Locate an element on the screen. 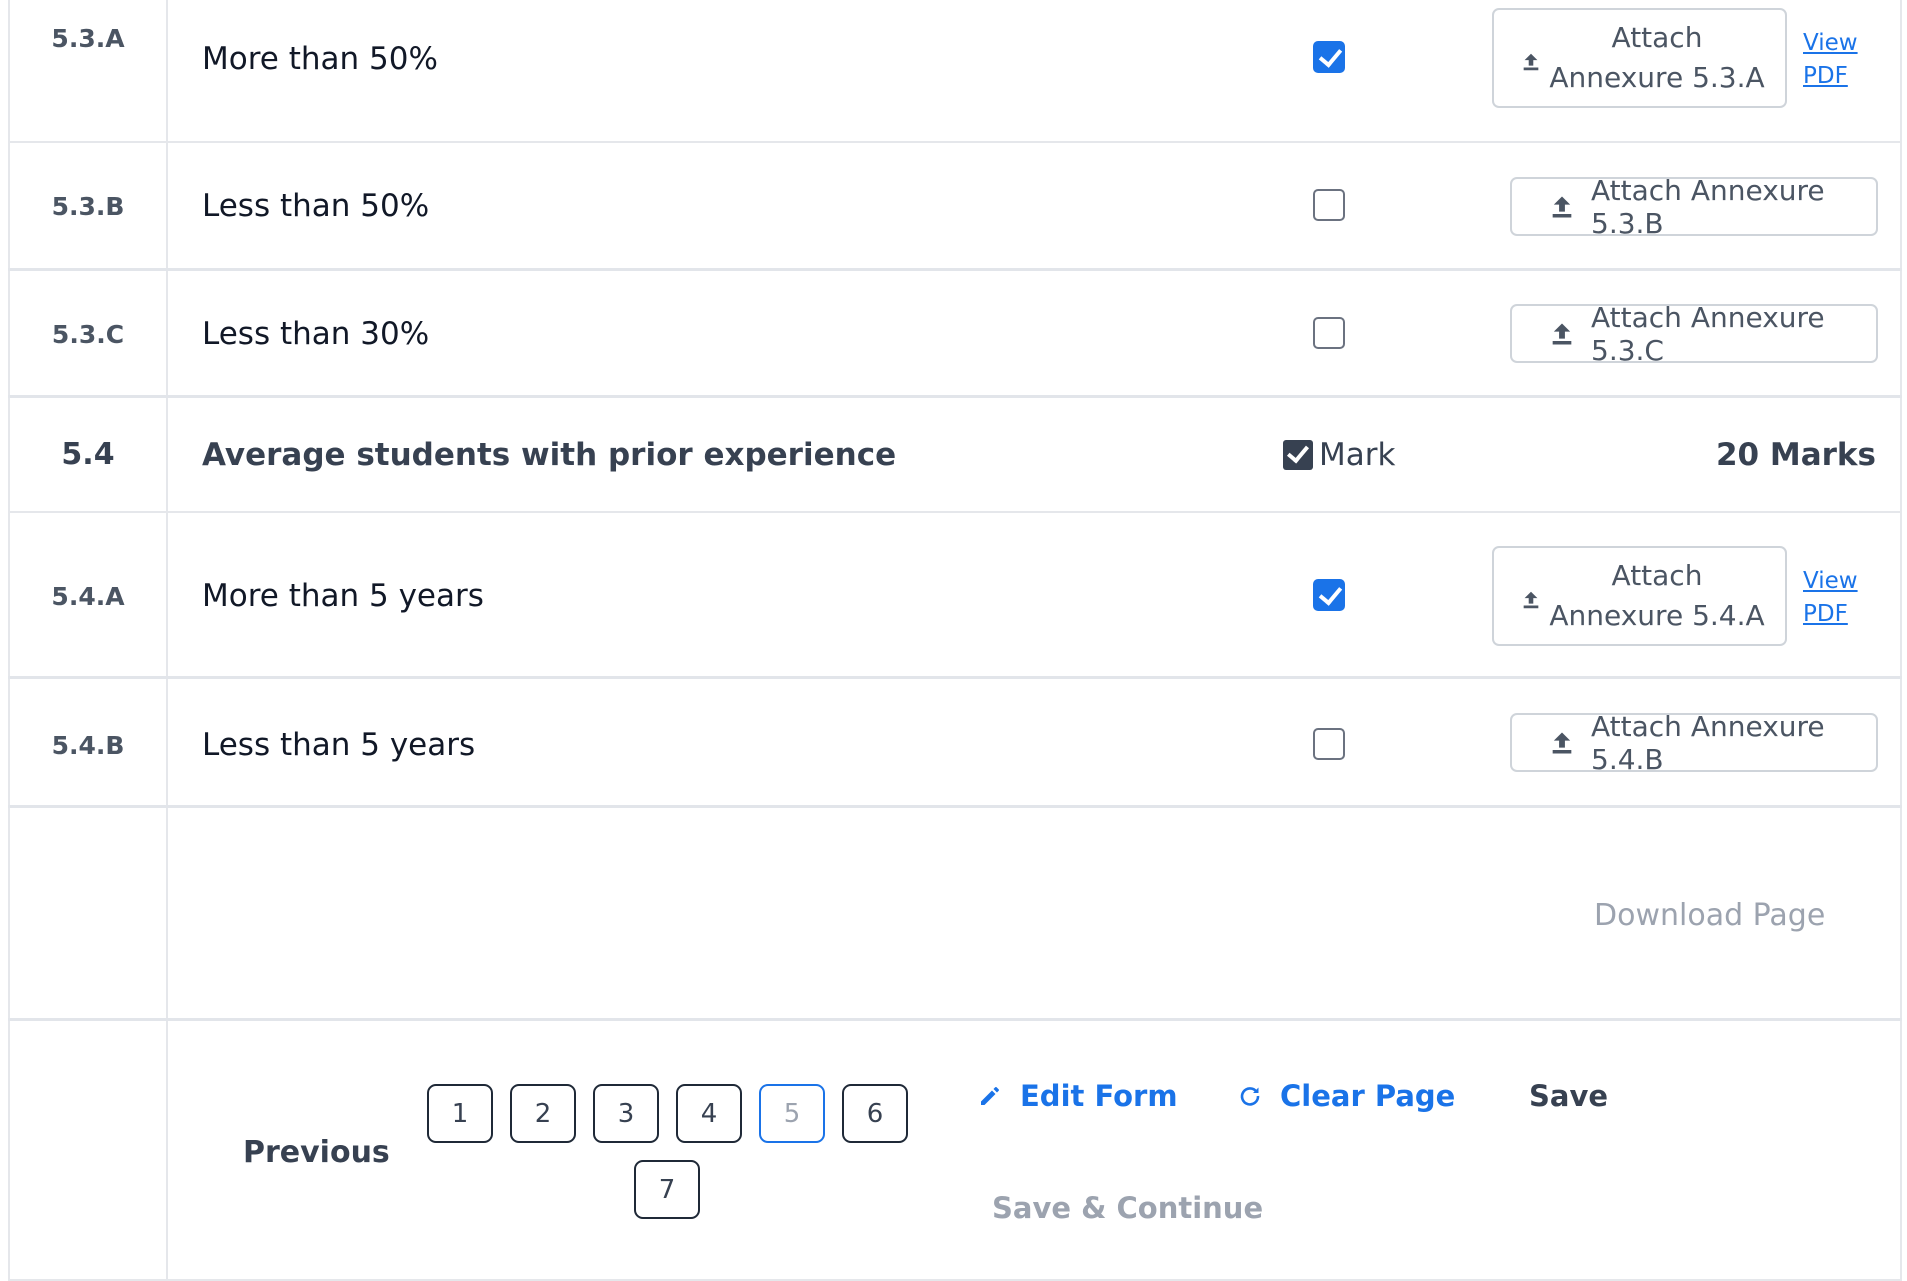  attach-annexure-button: Attach Annexure 5.3.B is located at coordinates (1694, 207).